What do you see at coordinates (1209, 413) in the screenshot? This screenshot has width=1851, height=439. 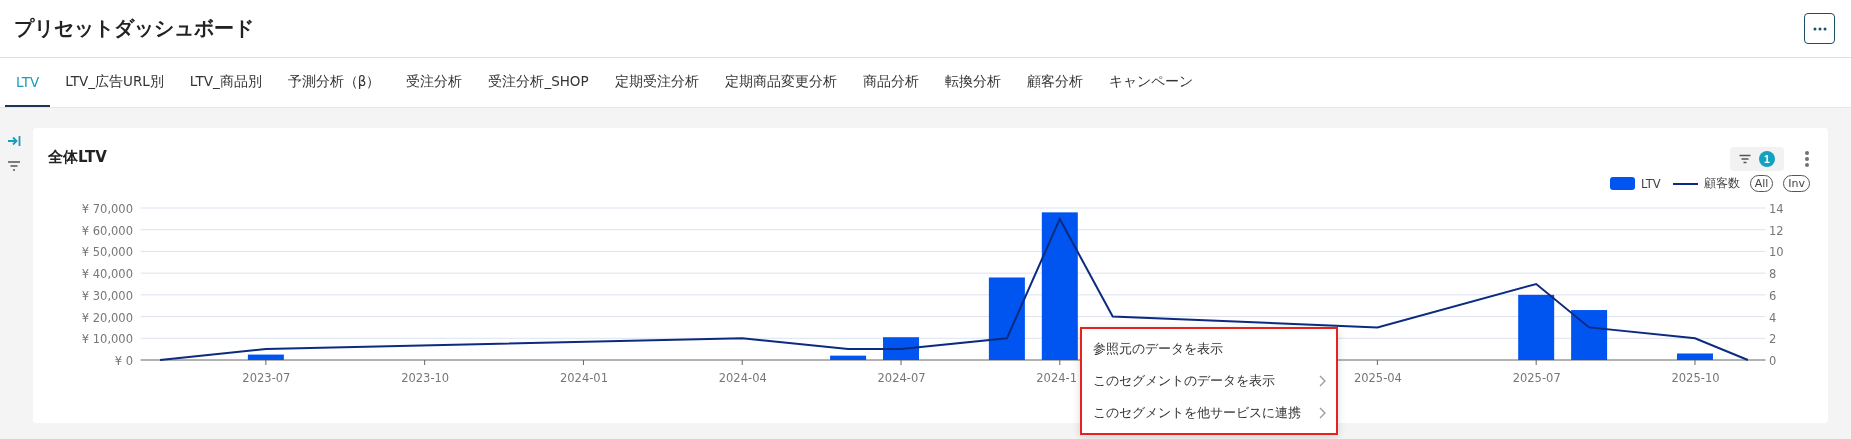 I see `menu-item: このセグメントを他サービスに連携` at bounding box center [1209, 413].